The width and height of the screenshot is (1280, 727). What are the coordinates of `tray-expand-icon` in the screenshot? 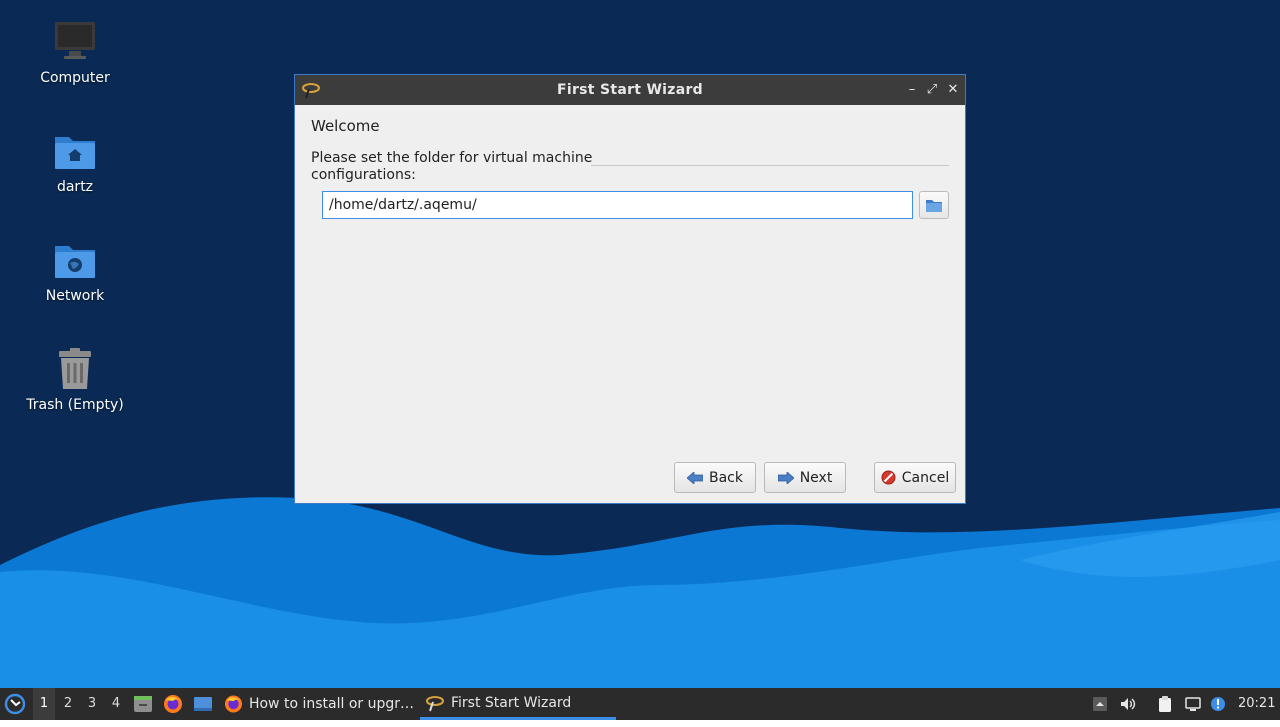 It's located at (1100, 704).